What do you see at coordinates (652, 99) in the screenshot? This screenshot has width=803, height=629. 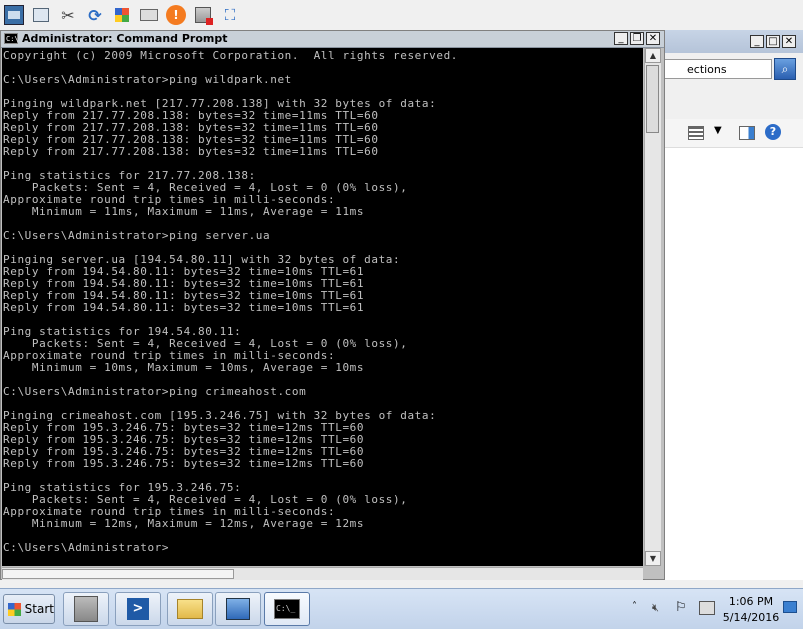 I see `scroll-thumb` at bounding box center [652, 99].